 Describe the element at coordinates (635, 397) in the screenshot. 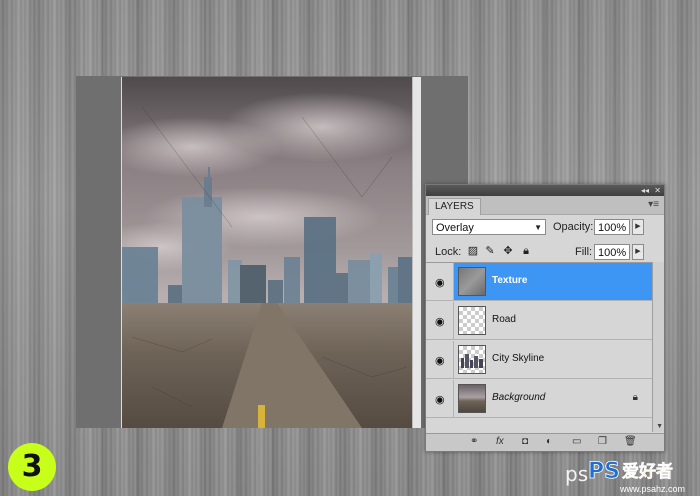

I see `lock-icon: 🔒︎` at that location.